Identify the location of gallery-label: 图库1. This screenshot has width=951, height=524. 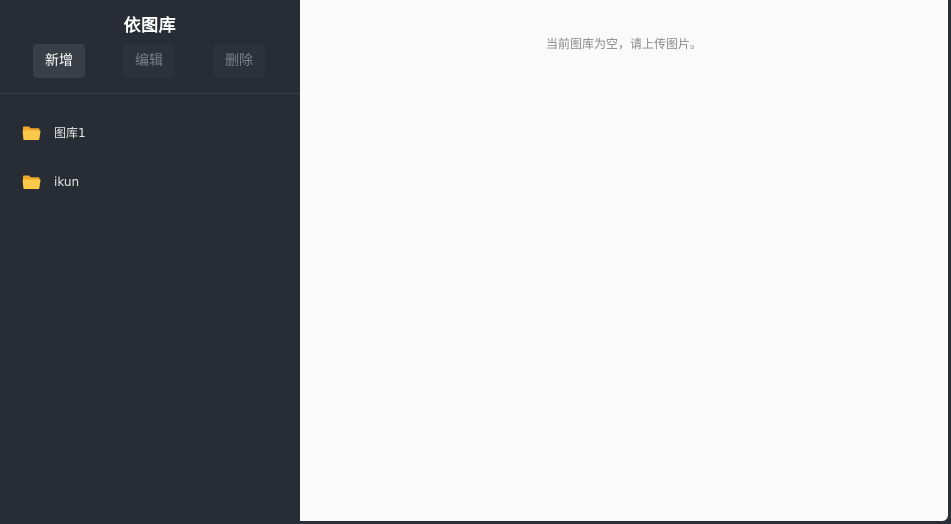
(70, 133).